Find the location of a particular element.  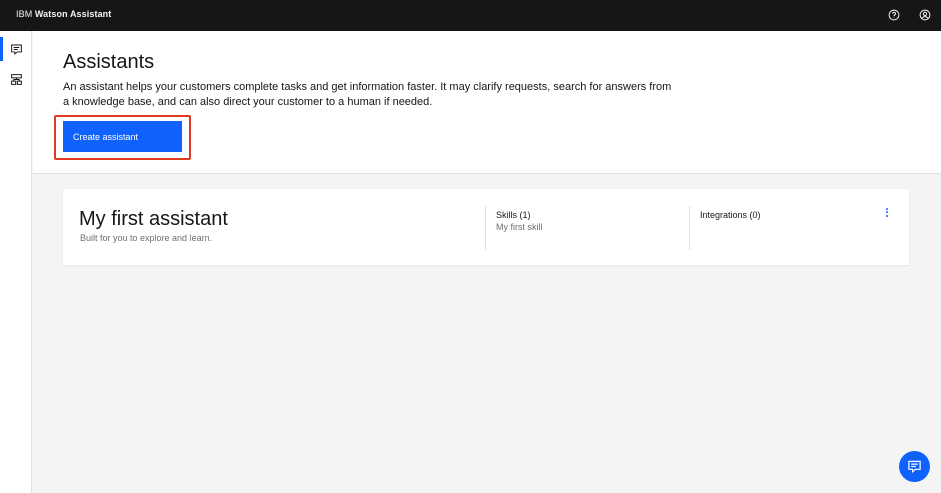

brand-prefix: IBM is located at coordinates (24, 14).